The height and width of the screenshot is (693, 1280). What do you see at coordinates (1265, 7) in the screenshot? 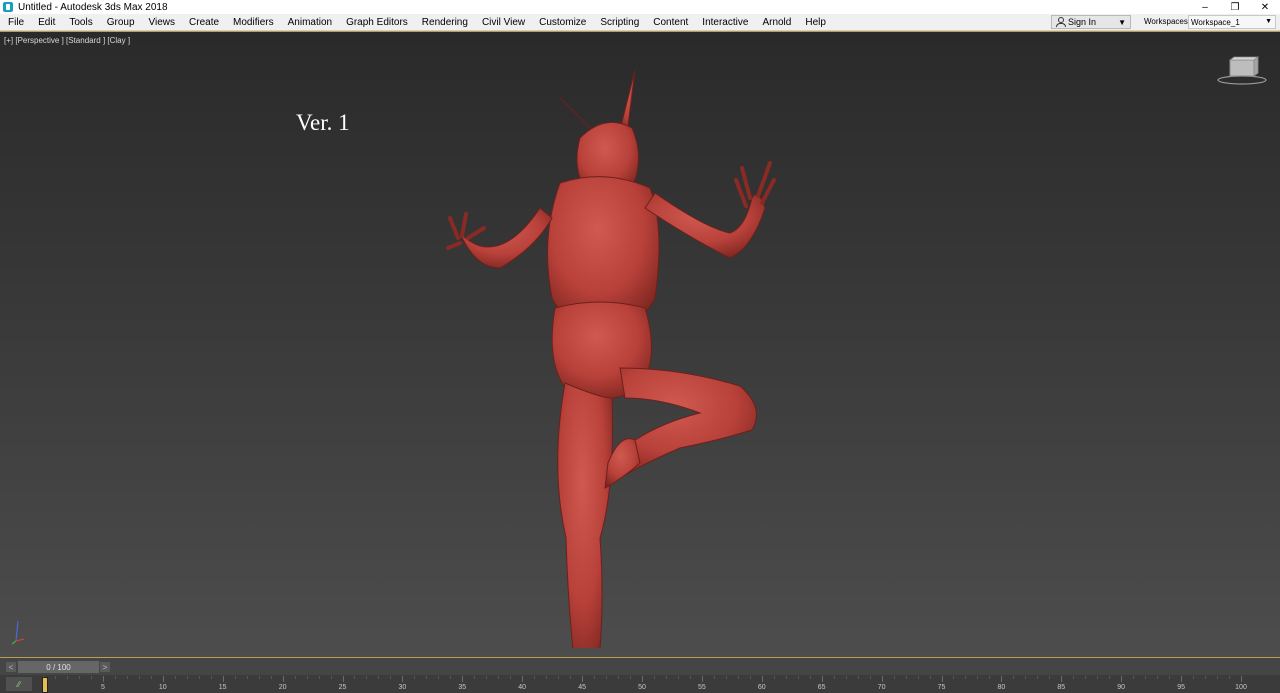
I see `close-button: ✕` at bounding box center [1265, 7].